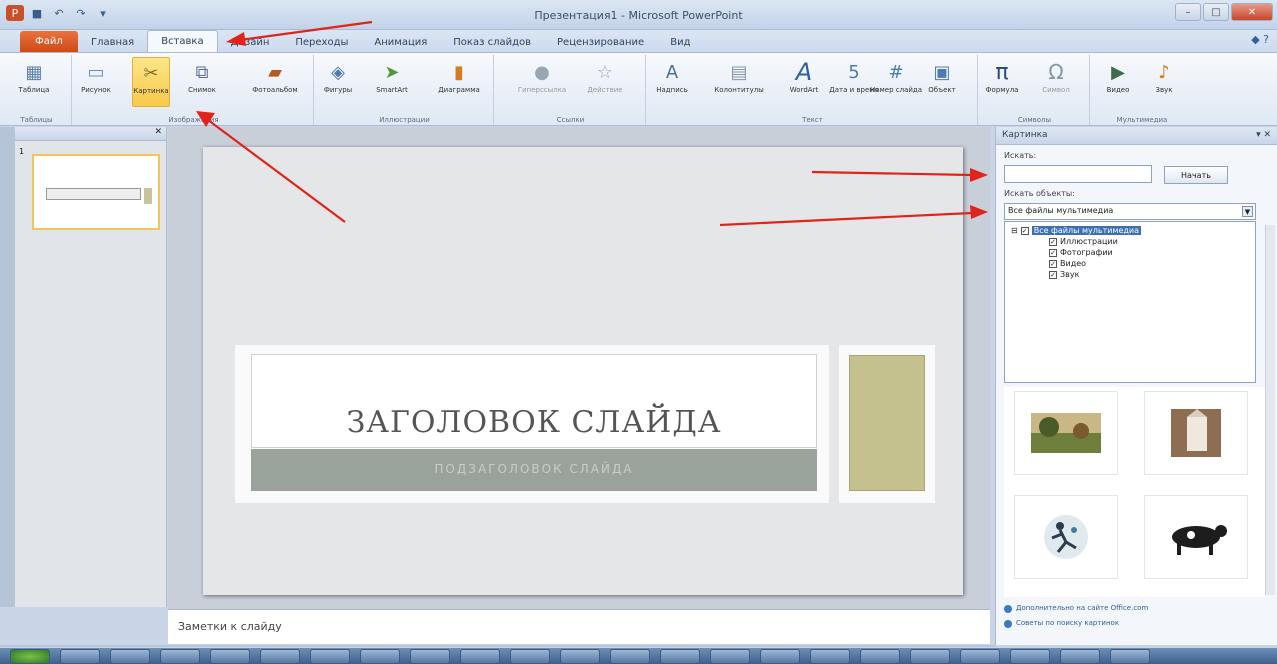 Image resolution: width=1277 pixels, height=664 pixels. What do you see at coordinates (1188, 12) in the screenshot?
I see `minimize-button: –` at bounding box center [1188, 12].